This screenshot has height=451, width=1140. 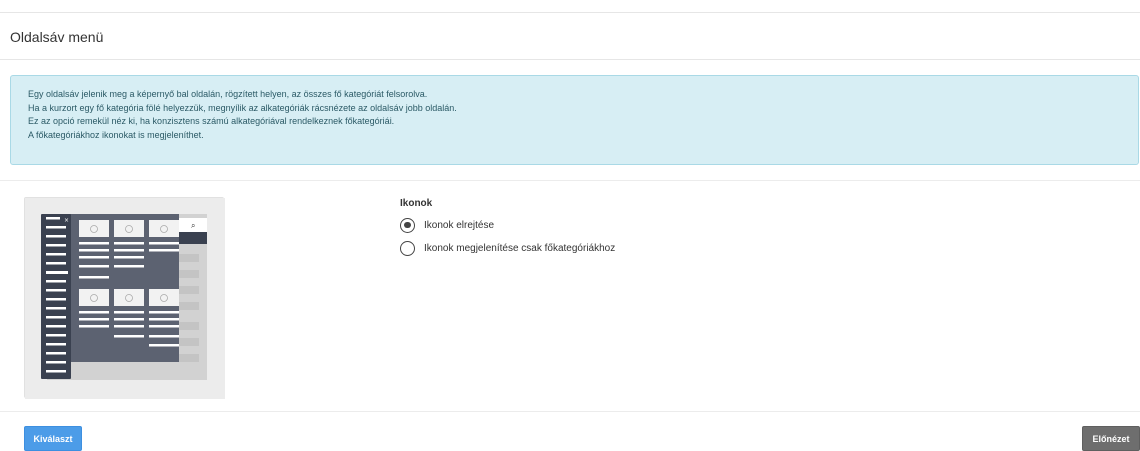 What do you see at coordinates (57, 37) in the screenshot?
I see `page-title: Oldalsáv menü` at bounding box center [57, 37].